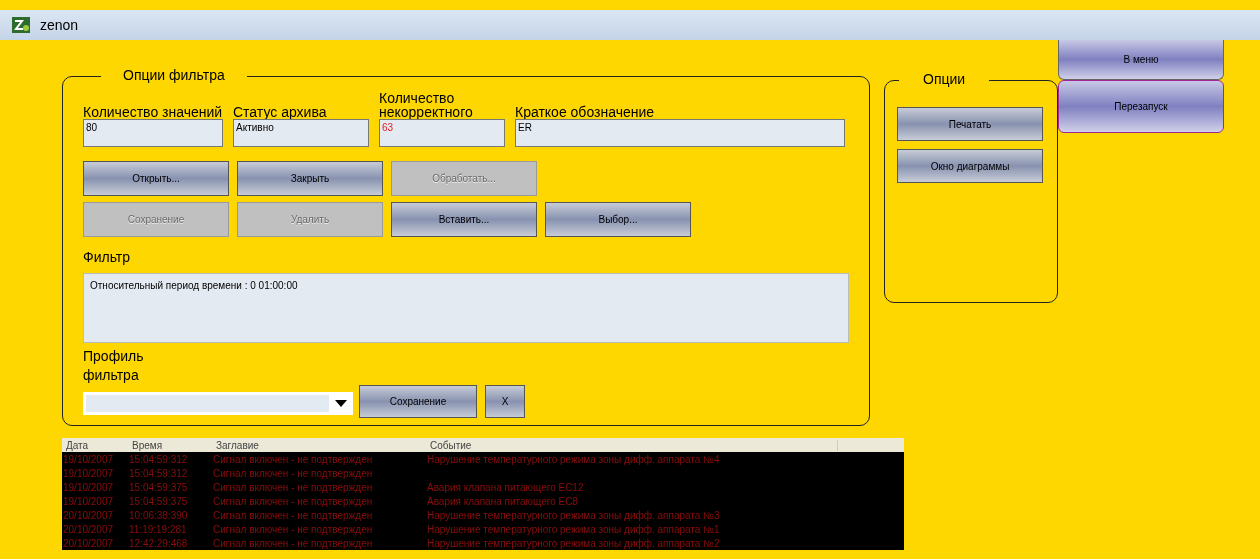  What do you see at coordinates (21, 25) in the screenshot?
I see `app-logo-icon` at bounding box center [21, 25].